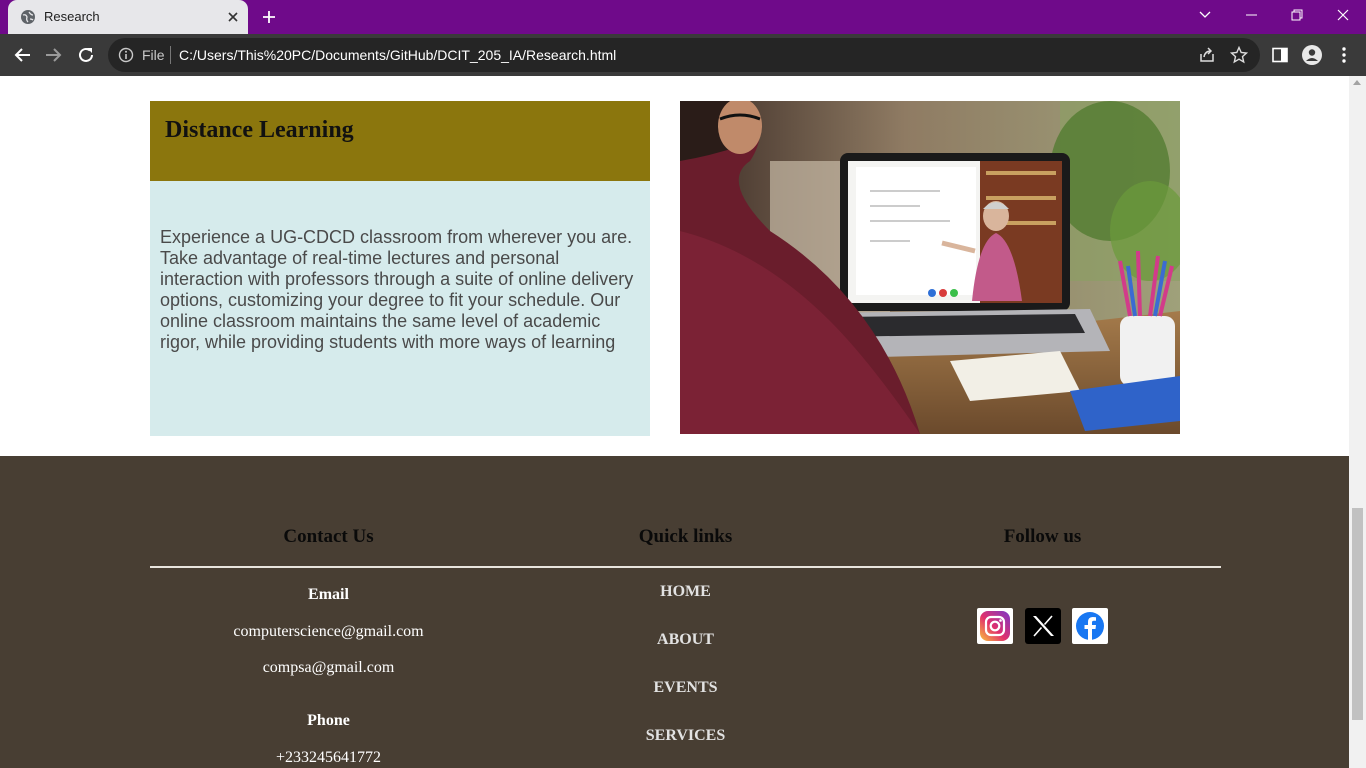 This screenshot has height=768, width=1366. I want to click on quick-link-home: HOME, so click(685, 592).